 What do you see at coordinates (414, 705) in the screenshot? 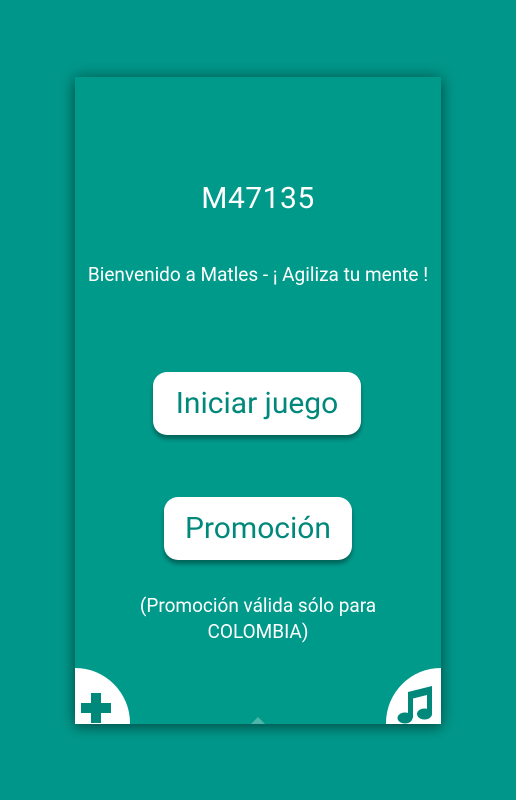
I see `music-note-icon` at bounding box center [414, 705].